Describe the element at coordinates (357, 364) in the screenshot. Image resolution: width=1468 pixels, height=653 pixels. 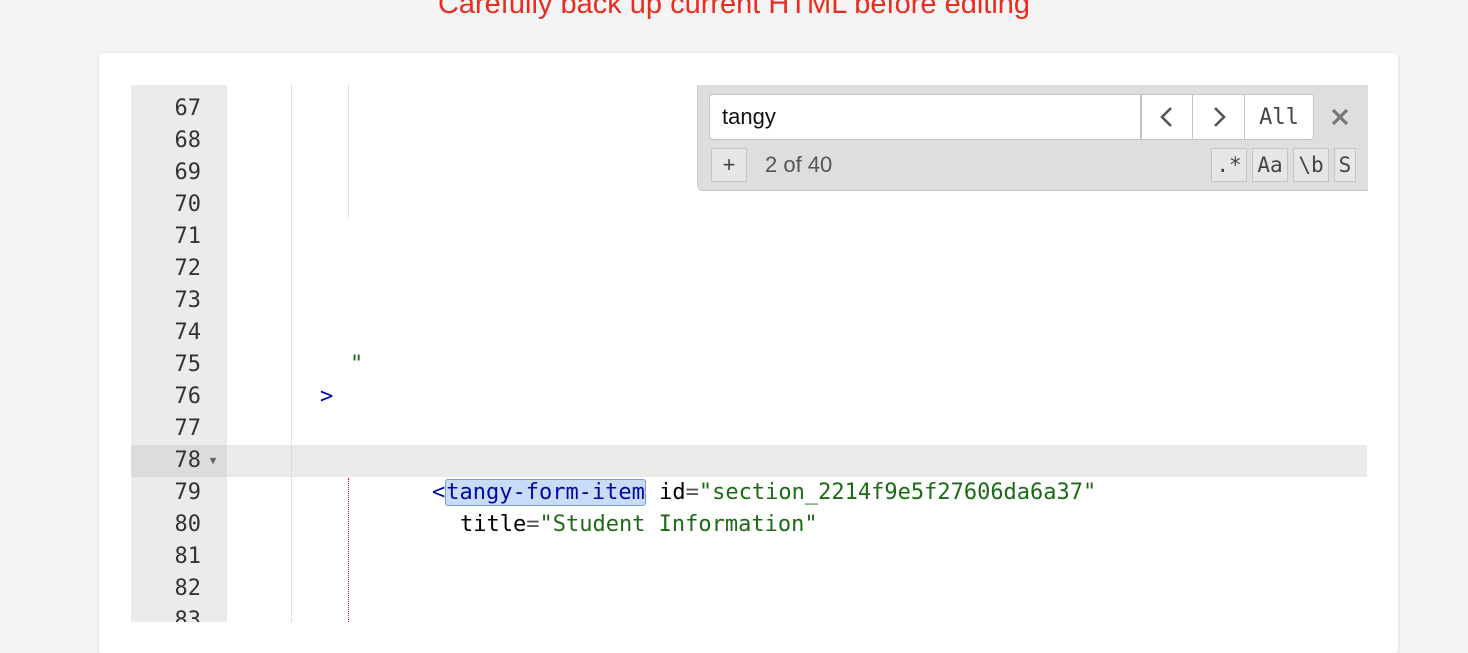
I see `code-line-75: "` at that location.